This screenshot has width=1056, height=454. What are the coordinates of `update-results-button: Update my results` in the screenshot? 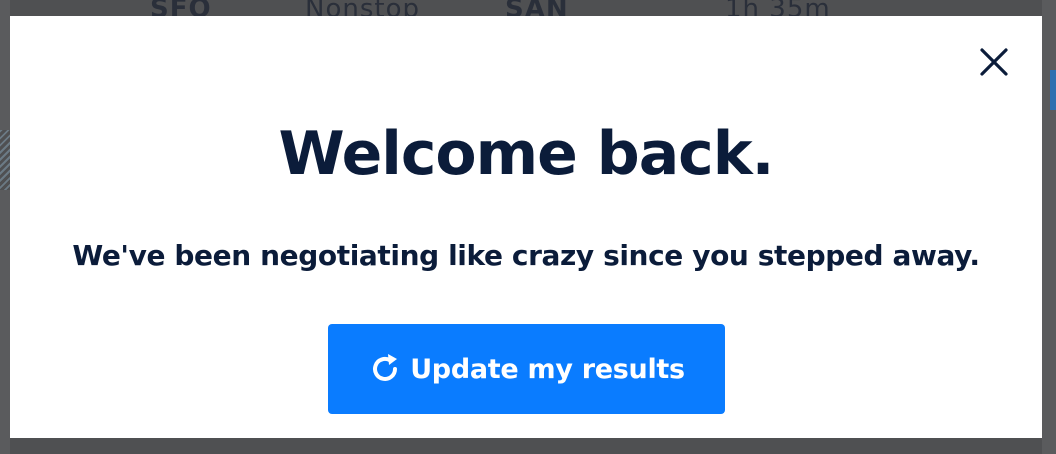 It's located at (526, 369).